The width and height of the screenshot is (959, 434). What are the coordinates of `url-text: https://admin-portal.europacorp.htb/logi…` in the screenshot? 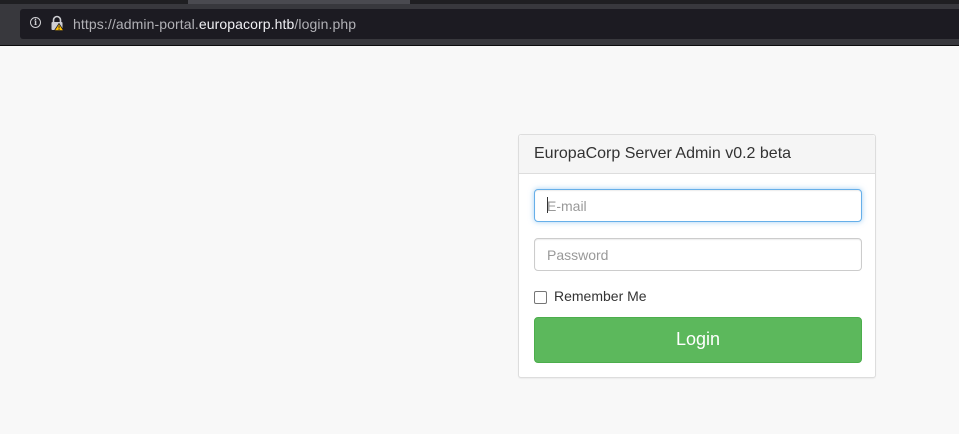 It's located at (214, 24).